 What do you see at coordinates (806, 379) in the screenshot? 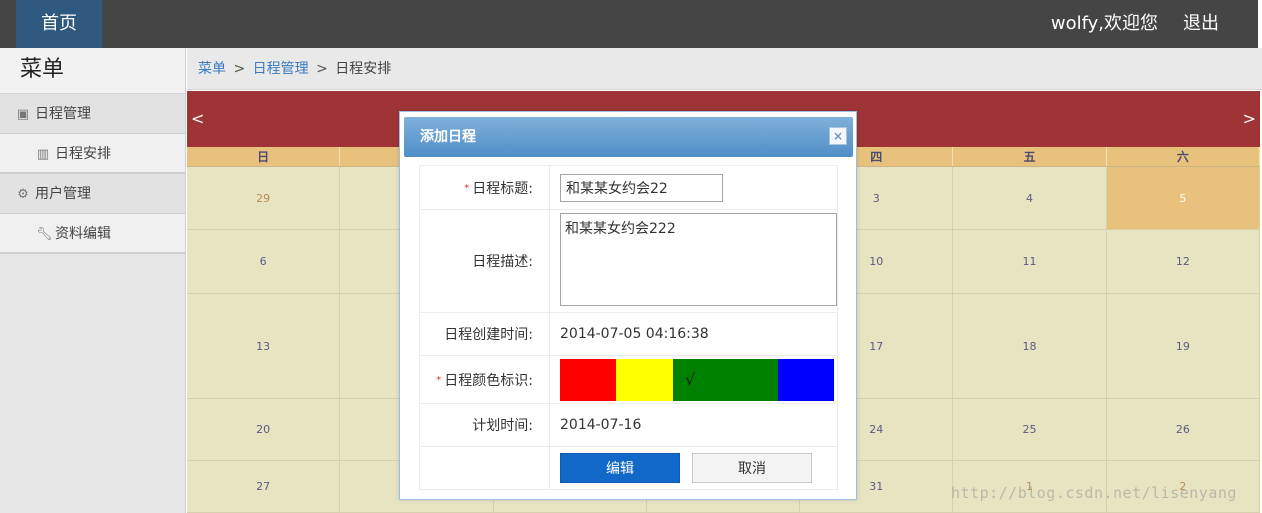
I see `color-swatch-blue` at bounding box center [806, 379].